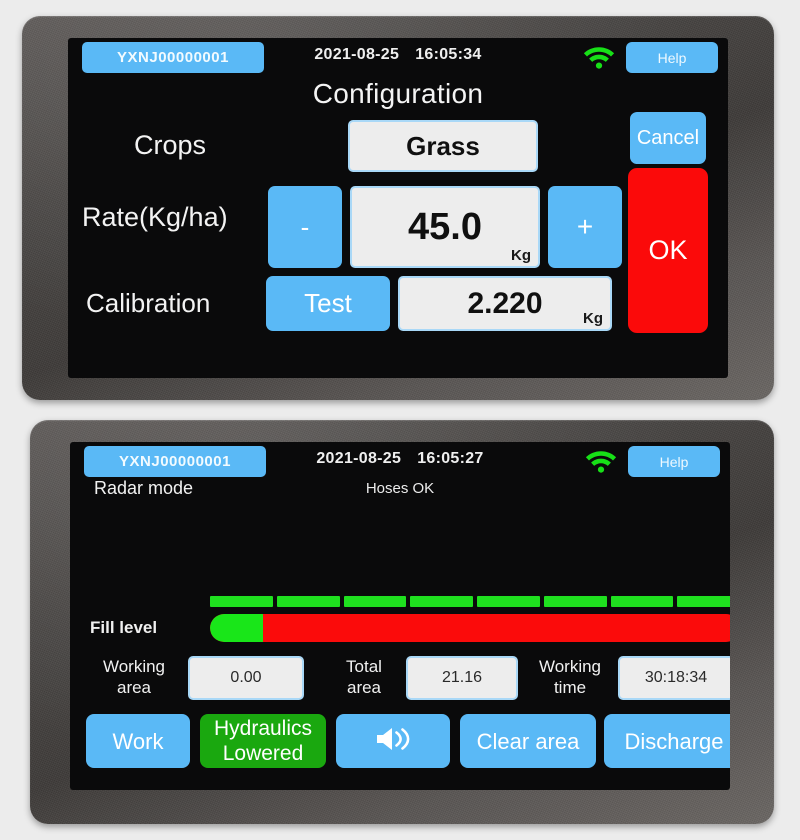 This screenshot has width=800, height=840. I want to click on working-area-label-line2: area, so click(134, 687).